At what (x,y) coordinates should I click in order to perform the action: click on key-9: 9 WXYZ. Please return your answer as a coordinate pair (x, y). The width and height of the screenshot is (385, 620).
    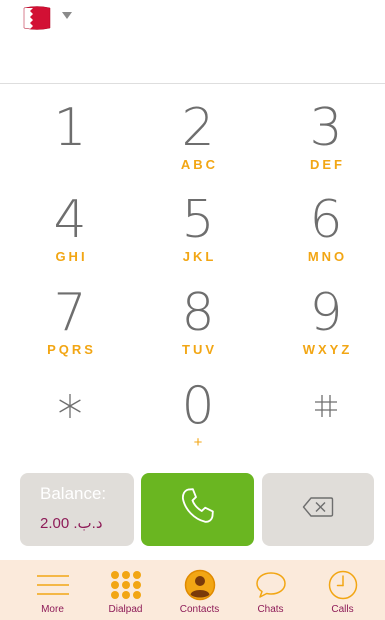
    Looking at the image, I should click on (326, 325).